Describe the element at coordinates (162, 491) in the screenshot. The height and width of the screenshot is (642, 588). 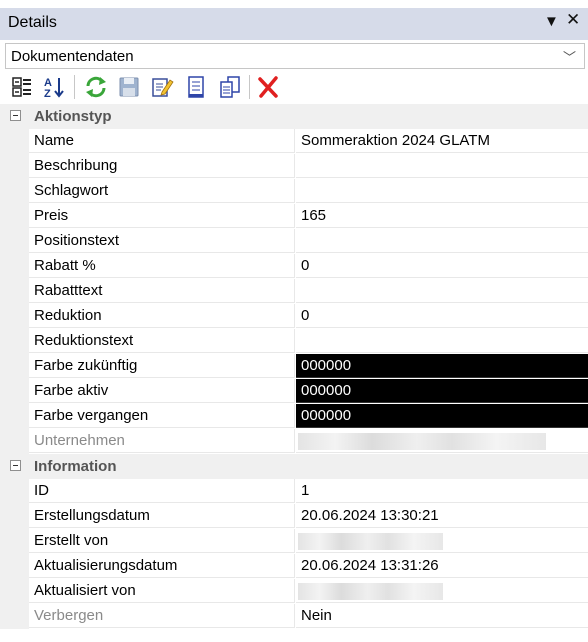
I see `property-label: ID` at that location.